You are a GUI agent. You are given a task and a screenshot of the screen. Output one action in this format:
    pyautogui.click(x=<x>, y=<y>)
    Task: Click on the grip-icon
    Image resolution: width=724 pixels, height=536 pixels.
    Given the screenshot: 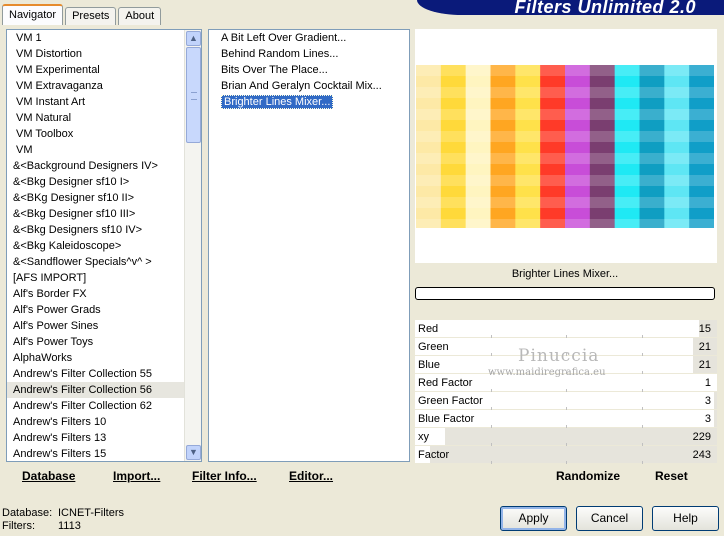 What is the action you would take?
    pyautogui.click(x=194, y=96)
    